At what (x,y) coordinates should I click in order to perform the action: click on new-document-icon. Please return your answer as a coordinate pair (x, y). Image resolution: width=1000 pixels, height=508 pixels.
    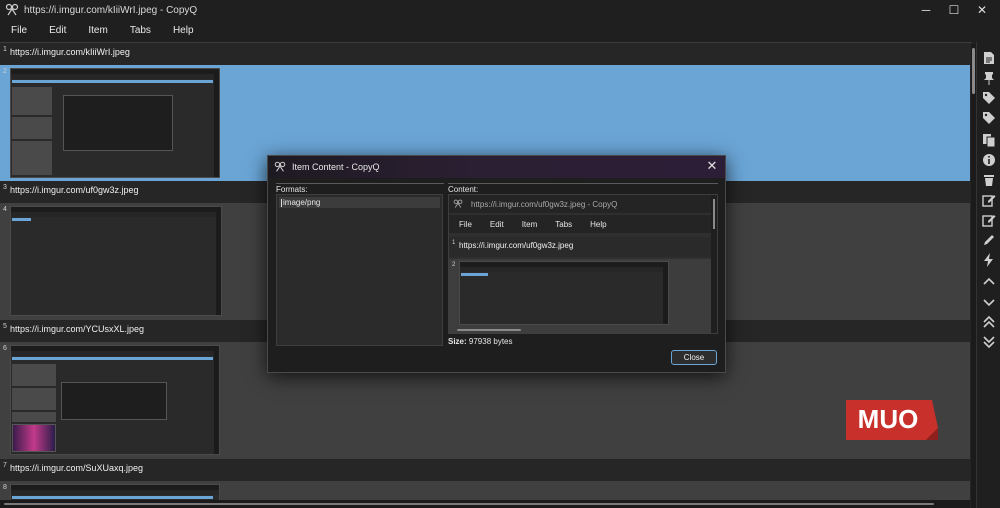
    Looking at the image, I should click on (989, 58).